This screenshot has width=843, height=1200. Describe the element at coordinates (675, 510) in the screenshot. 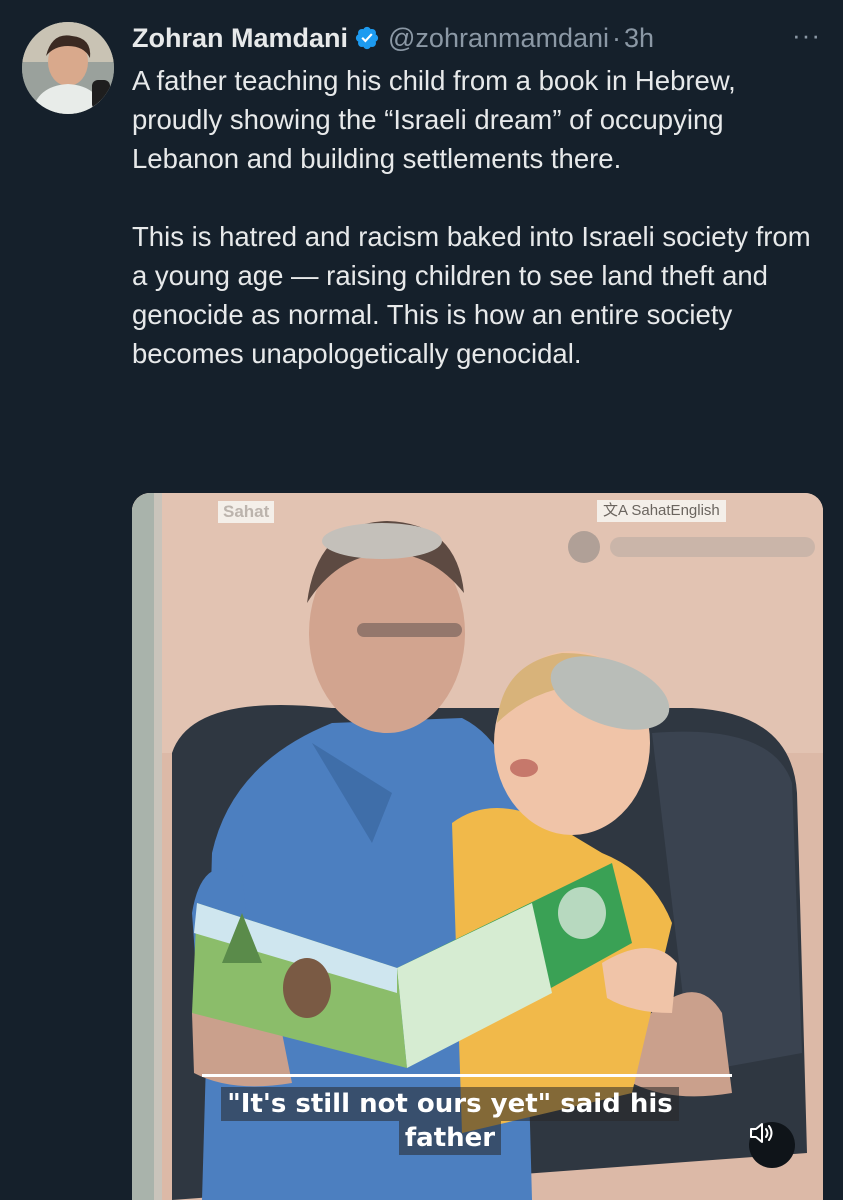

I see `watermark-right-label: SahatEnglish` at that location.